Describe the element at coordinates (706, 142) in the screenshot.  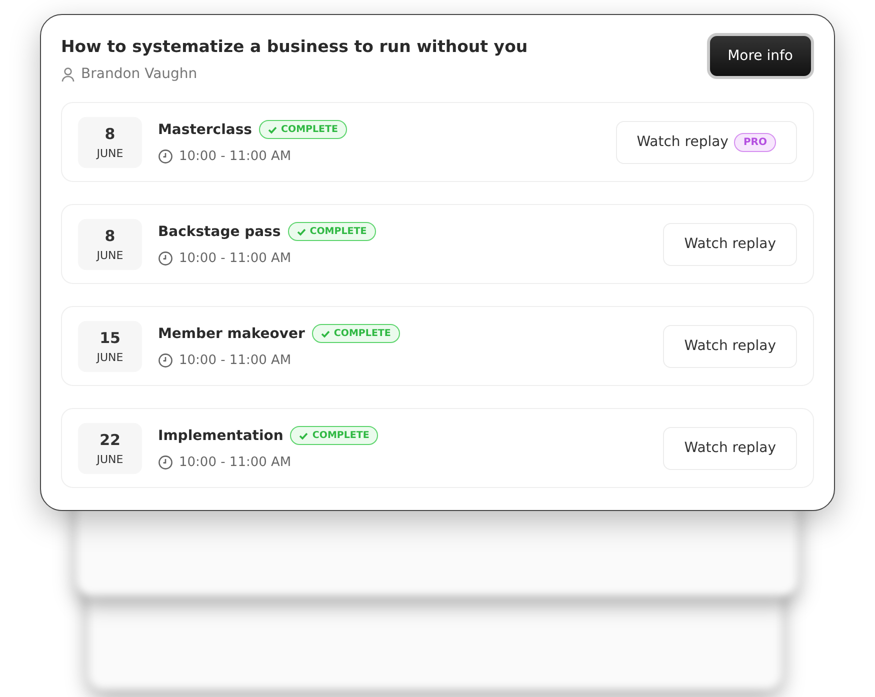
I see `watch-replay-button: Watch replay PRO` at that location.